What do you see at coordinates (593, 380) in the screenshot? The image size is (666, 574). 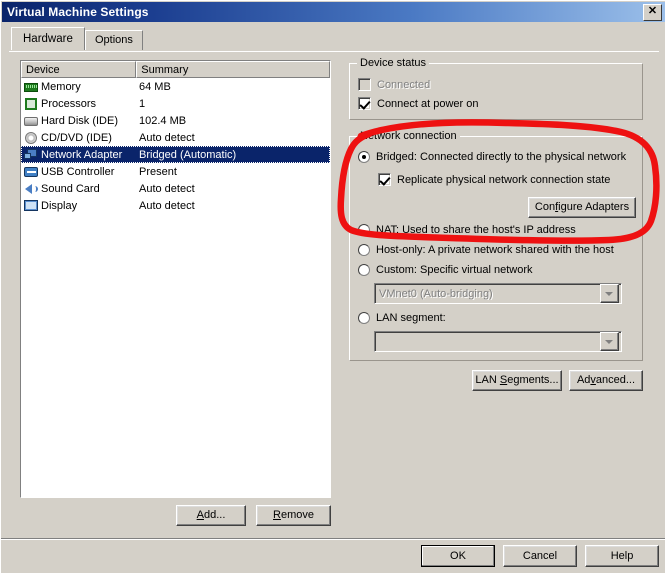 I see `advanced-accel: v` at bounding box center [593, 380].